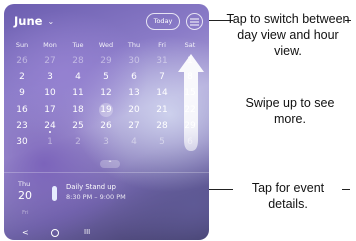 Image resolution: width=356 pixels, height=241 pixels. I want to click on weekday-label: Mon, so click(50, 45).